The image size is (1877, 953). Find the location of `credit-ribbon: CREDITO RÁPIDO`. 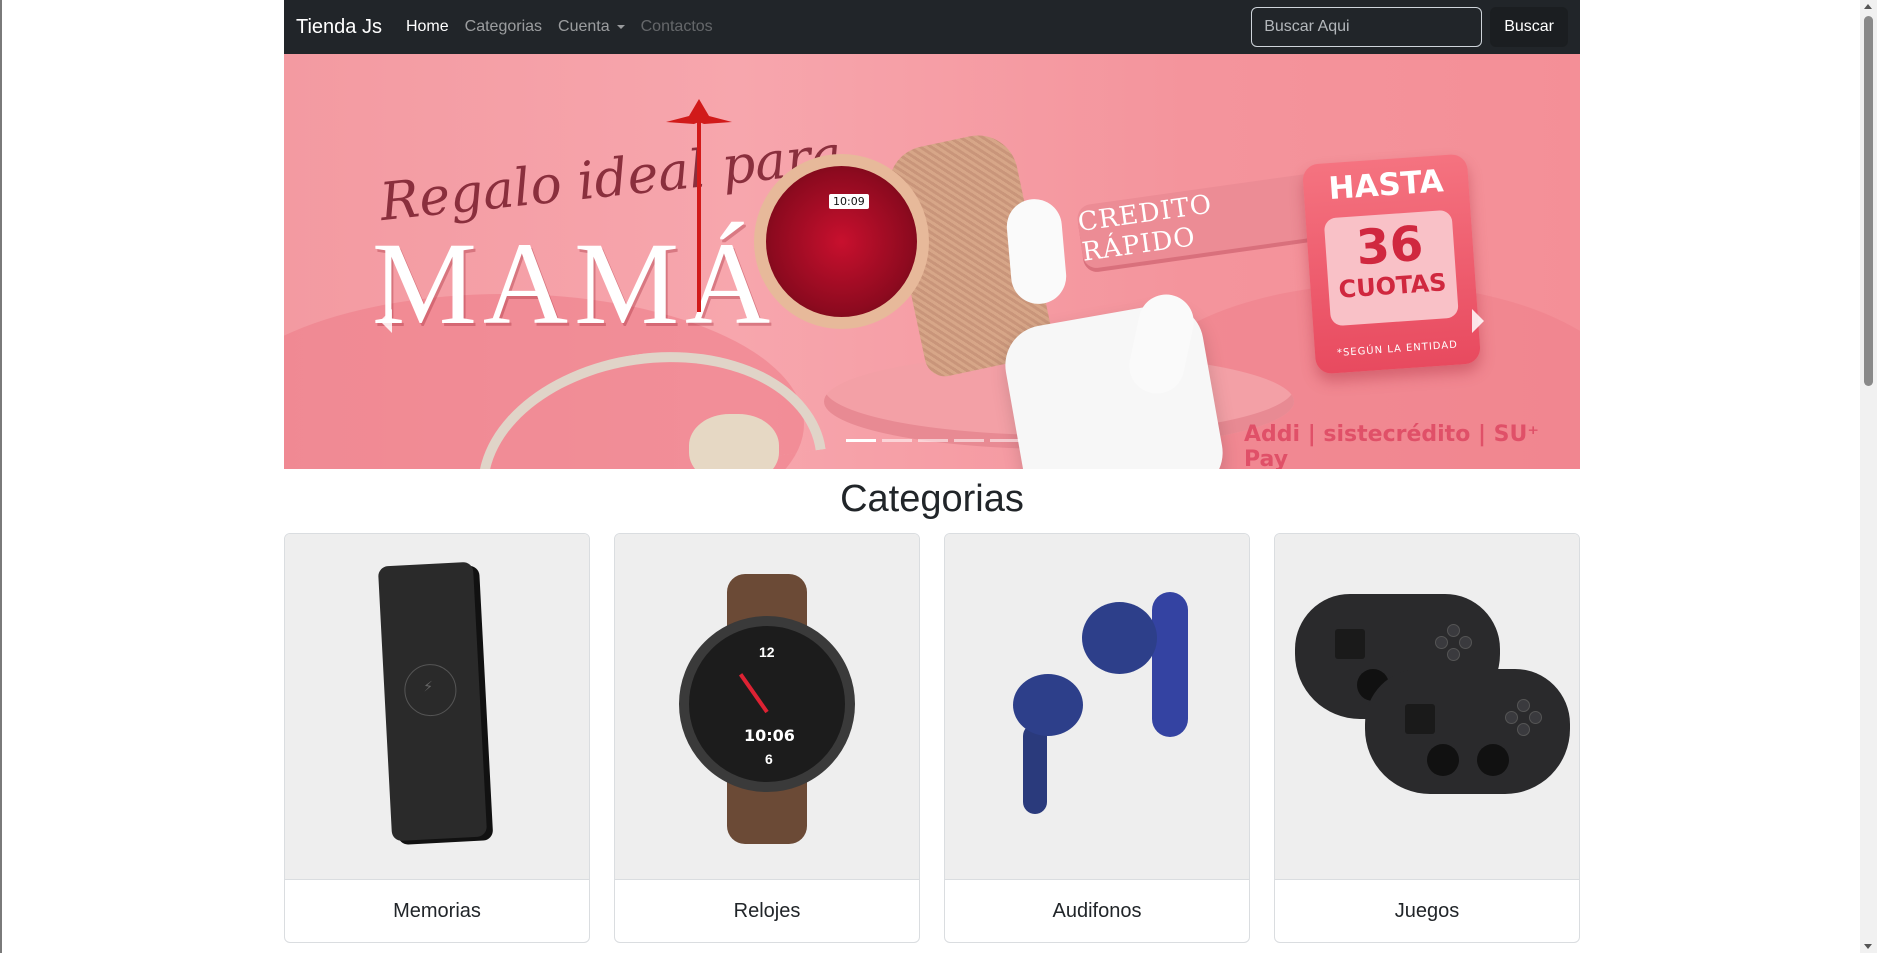

credit-ribbon: CREDITO RÁPIDO is located at coordinates (1201, 221).